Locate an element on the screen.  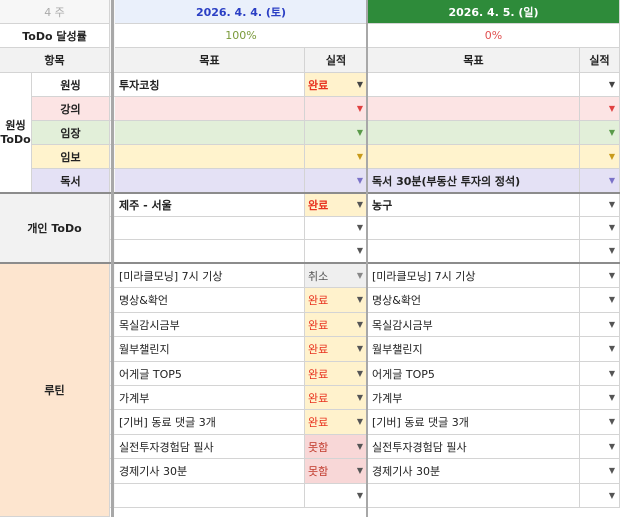
goal-cell: 명상&확언 is located at coordinates (210, 300).